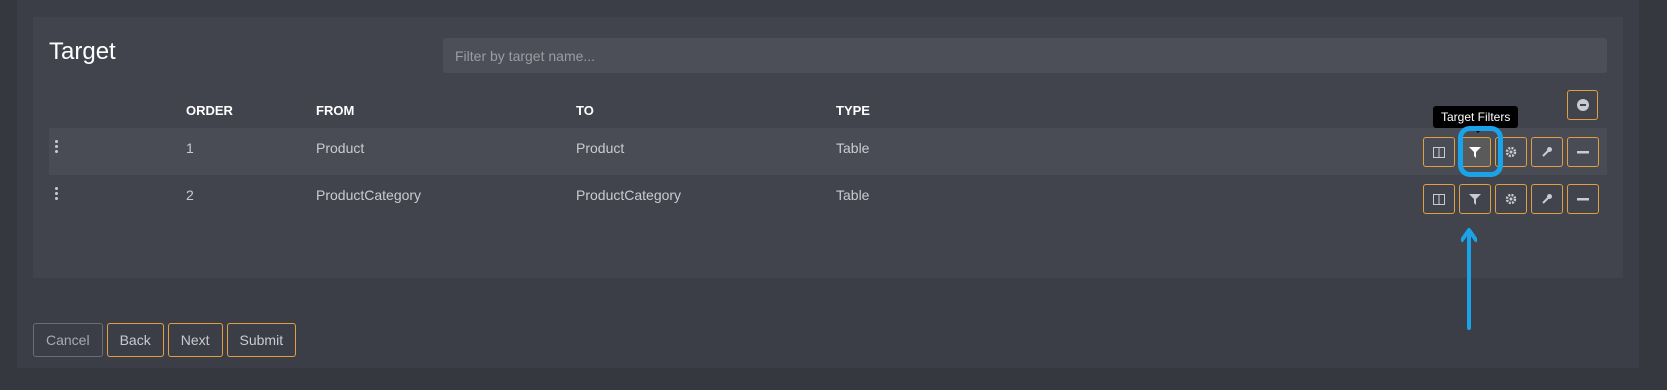 The height and width of the screenshot is (390, 1667). I want to click on wizard-footer: Cancel Back Next Submit, so click(166, 340).